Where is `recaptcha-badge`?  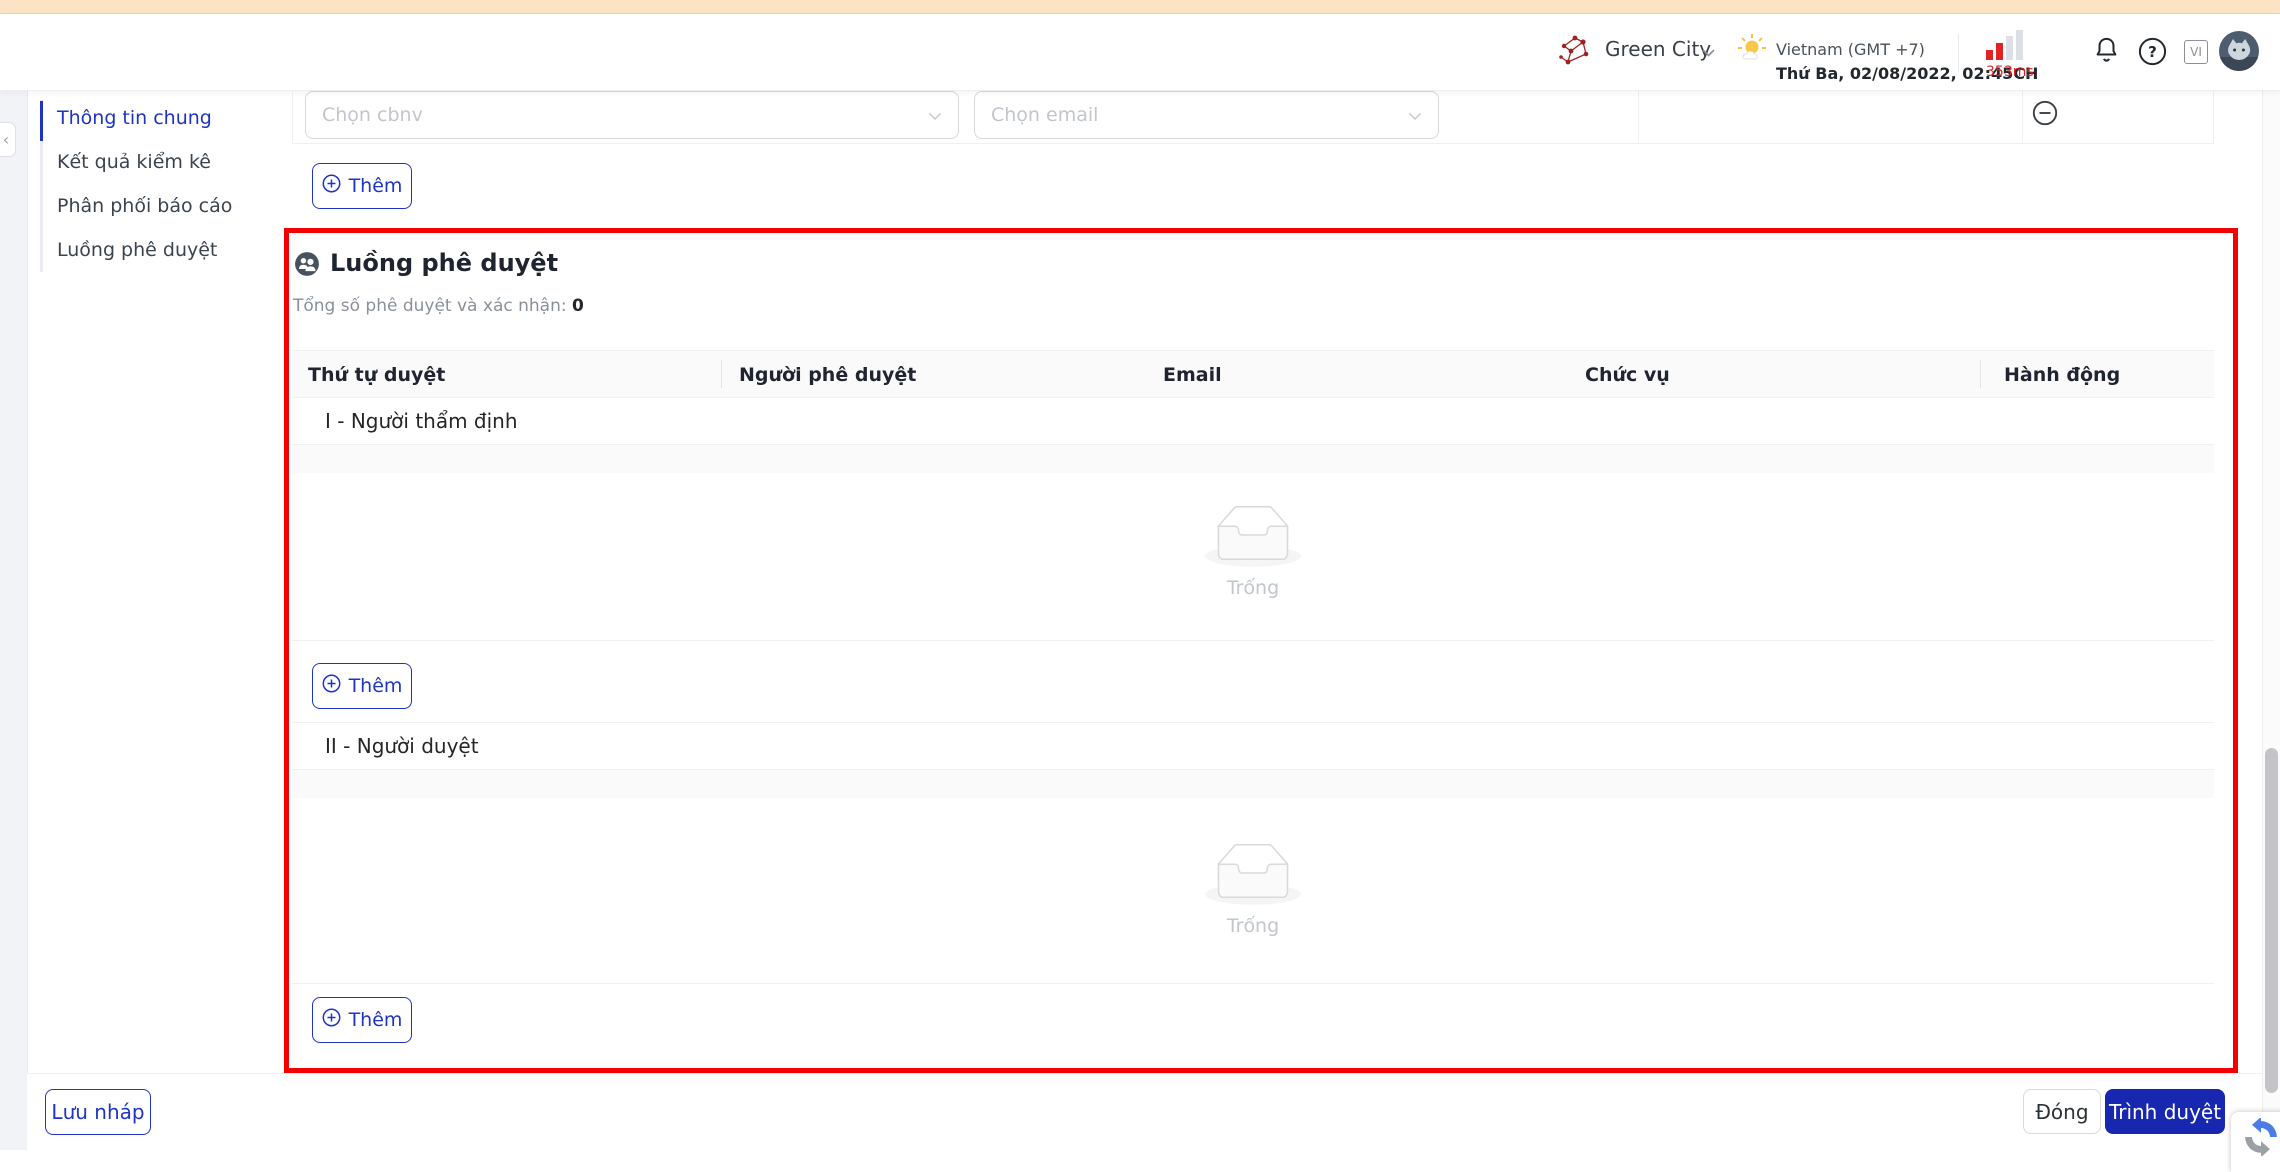 recaptcha-badge is located at coordinates (2255, 1142).